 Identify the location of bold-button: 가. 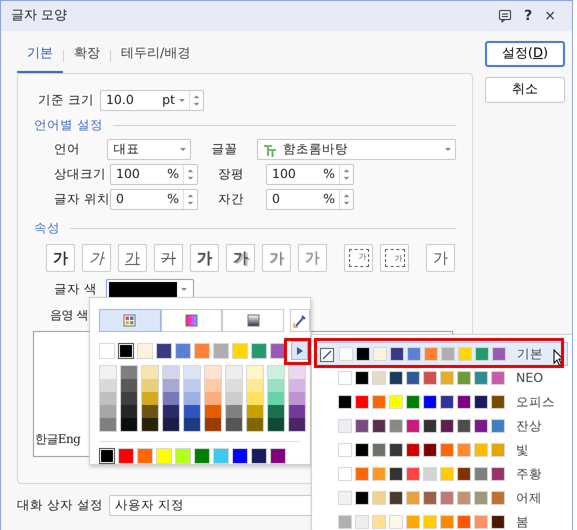
(60, 258).